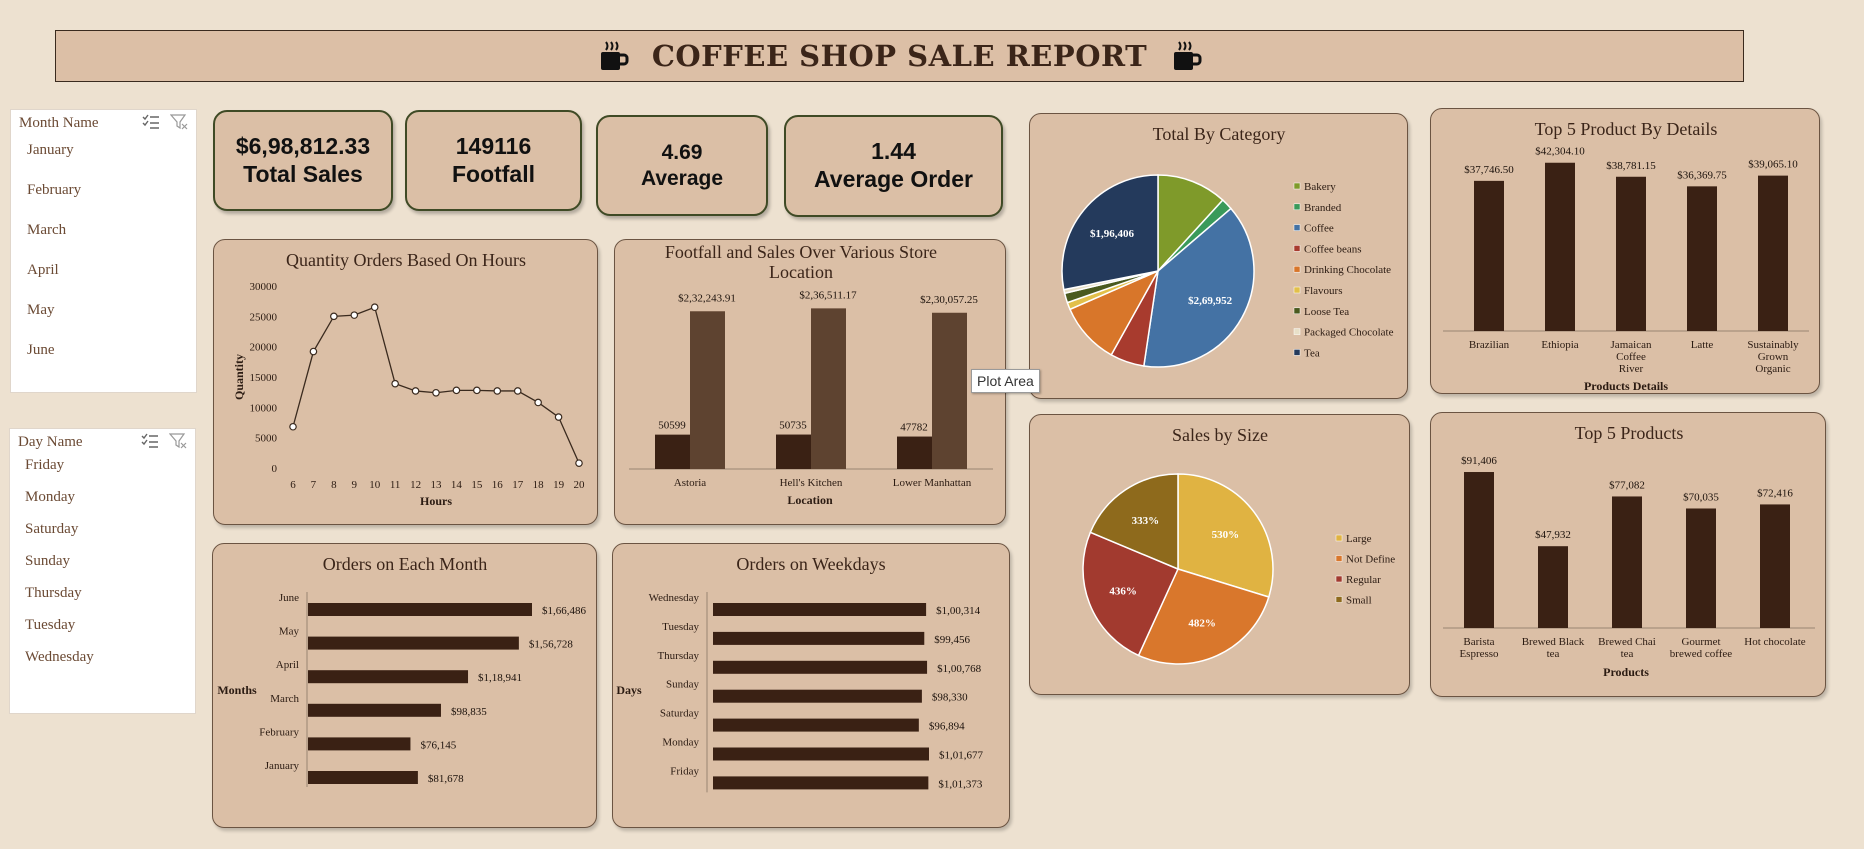 This screenshot has height=849, width=1864. What do you see at coordinates (50, 441) in the screenshot?
I see `day-slicer-title: Day Name` at bounding box center [50, 441].